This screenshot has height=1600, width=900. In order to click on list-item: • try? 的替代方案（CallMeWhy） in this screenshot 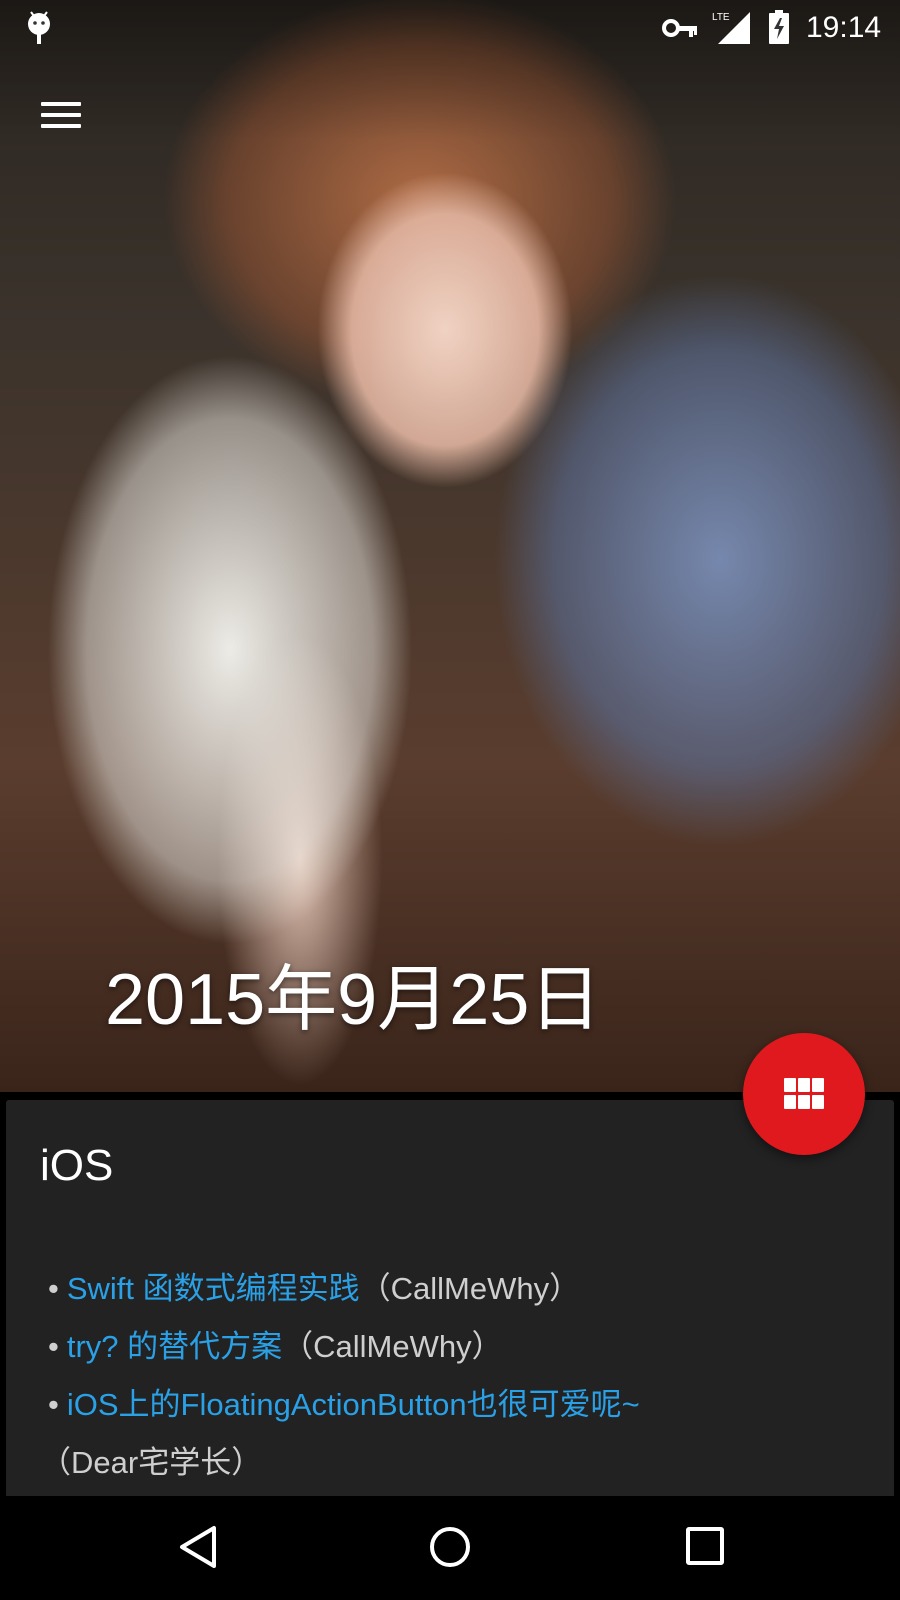, I will do `click(450, 1347)`.